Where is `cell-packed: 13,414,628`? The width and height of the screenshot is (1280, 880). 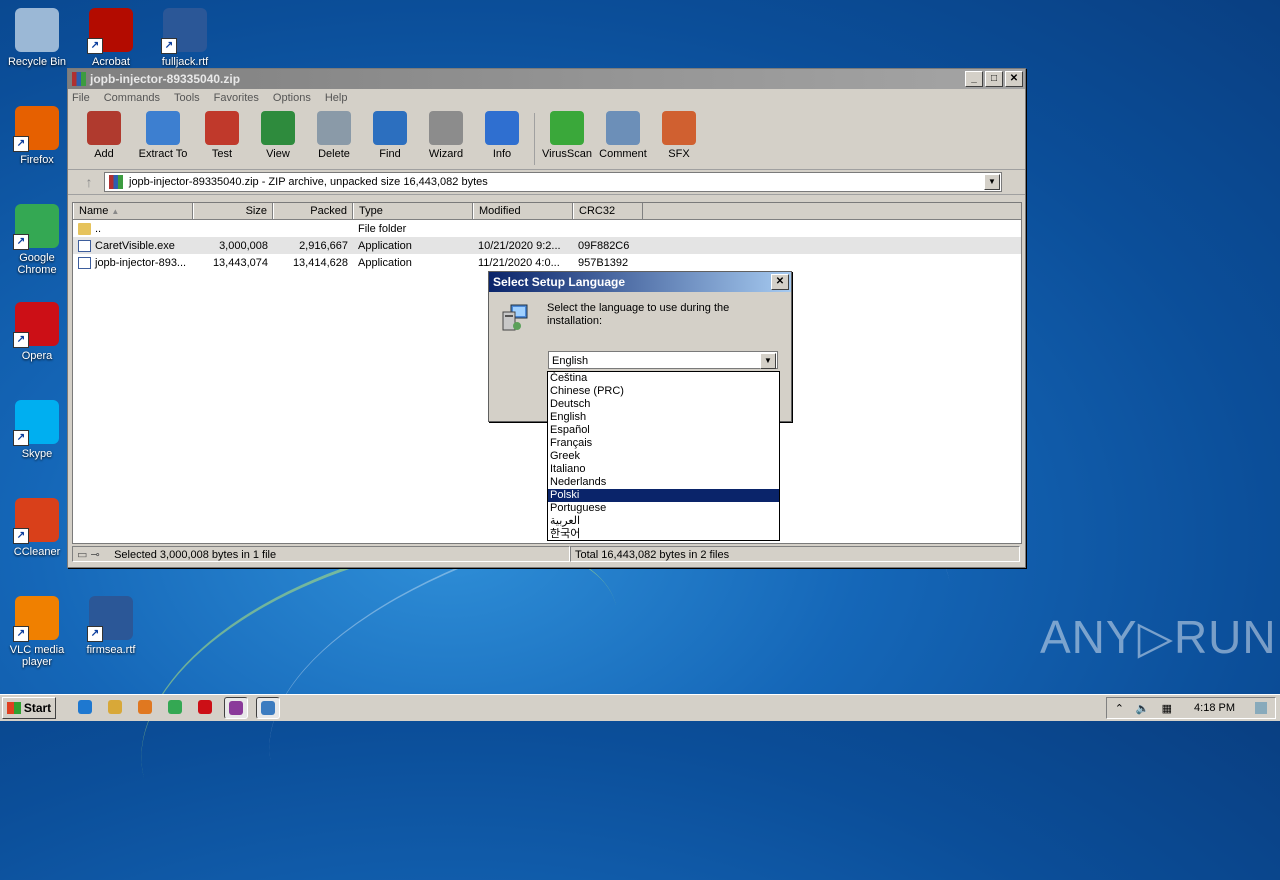 cell-packed: 13,414,628 is located at coordinates (320, 262).